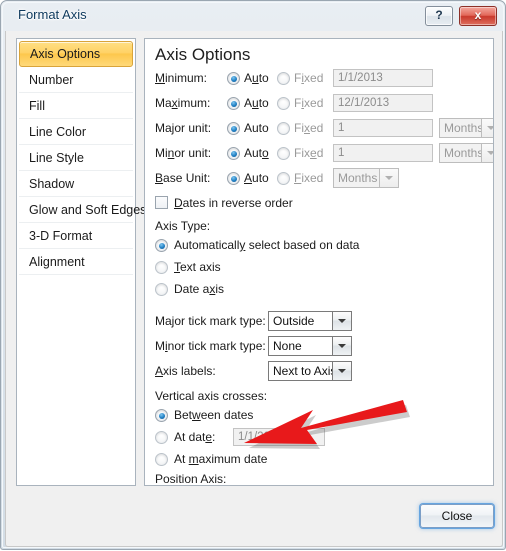 This screenshot has width=506, height=551. What do you see at coordinates (183, 128) in the screenshot?
I see `row-label: Major unit:` at bounding box center [183, 128].